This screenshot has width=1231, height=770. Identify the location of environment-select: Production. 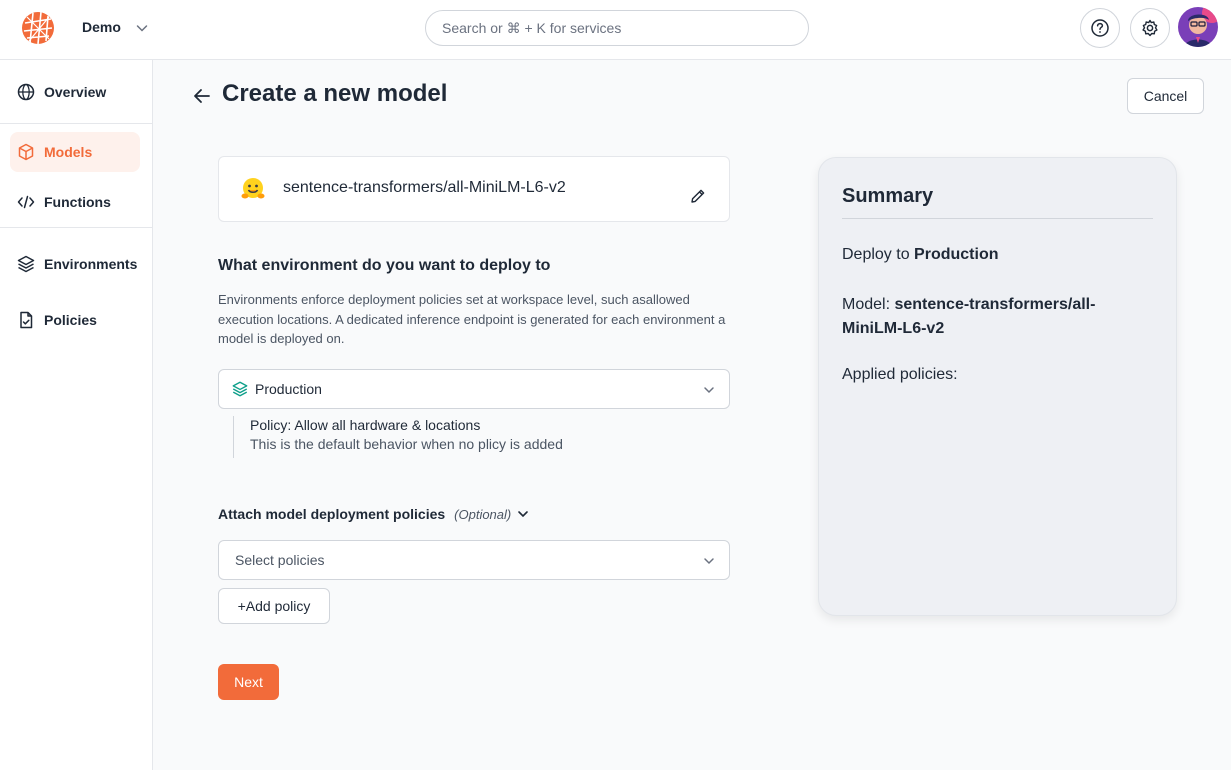
(474, 389).